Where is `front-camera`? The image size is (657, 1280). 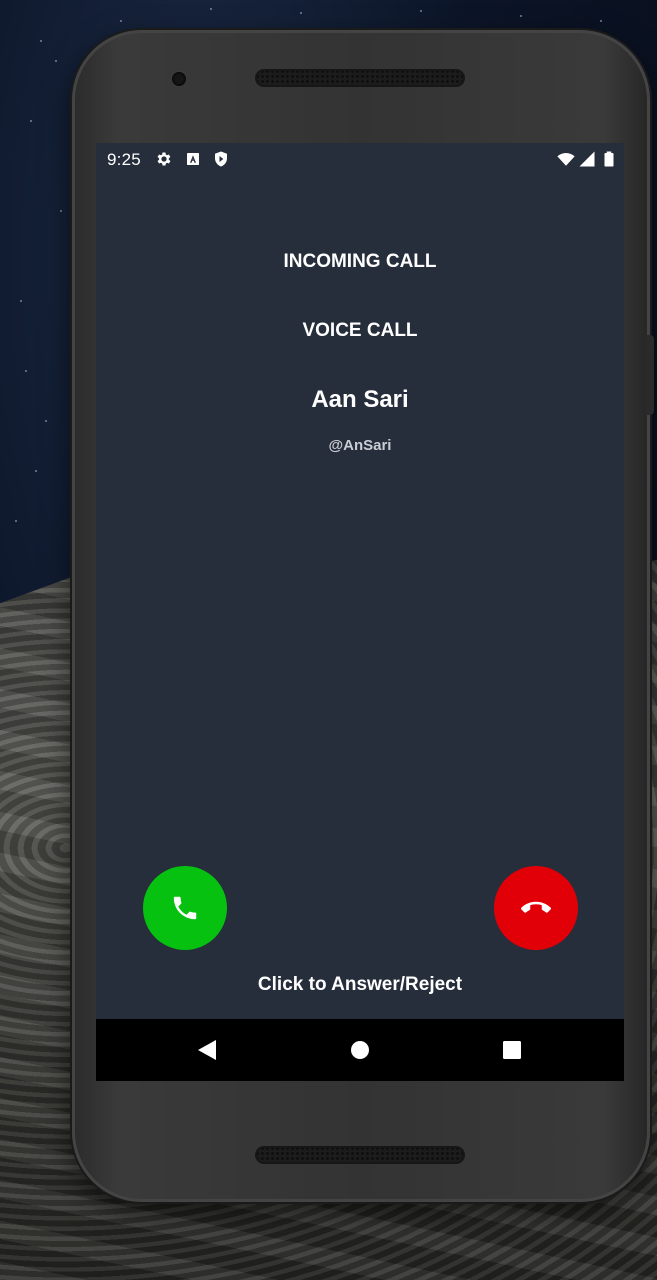
front-camera is located at coordinates (179, 79).